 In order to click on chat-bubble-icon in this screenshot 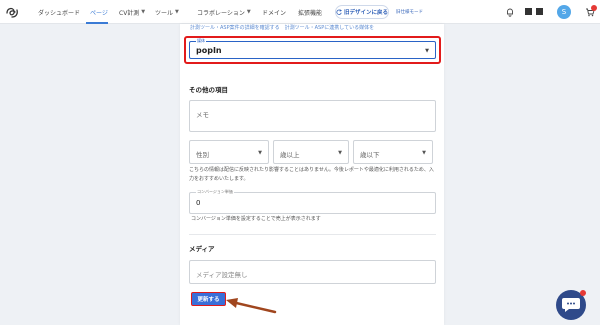, I will do `click(571, 305)`.